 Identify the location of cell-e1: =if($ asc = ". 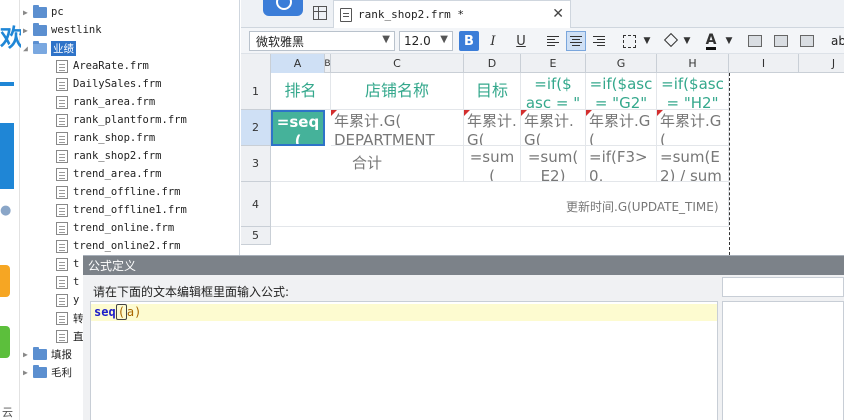
(553, 91).